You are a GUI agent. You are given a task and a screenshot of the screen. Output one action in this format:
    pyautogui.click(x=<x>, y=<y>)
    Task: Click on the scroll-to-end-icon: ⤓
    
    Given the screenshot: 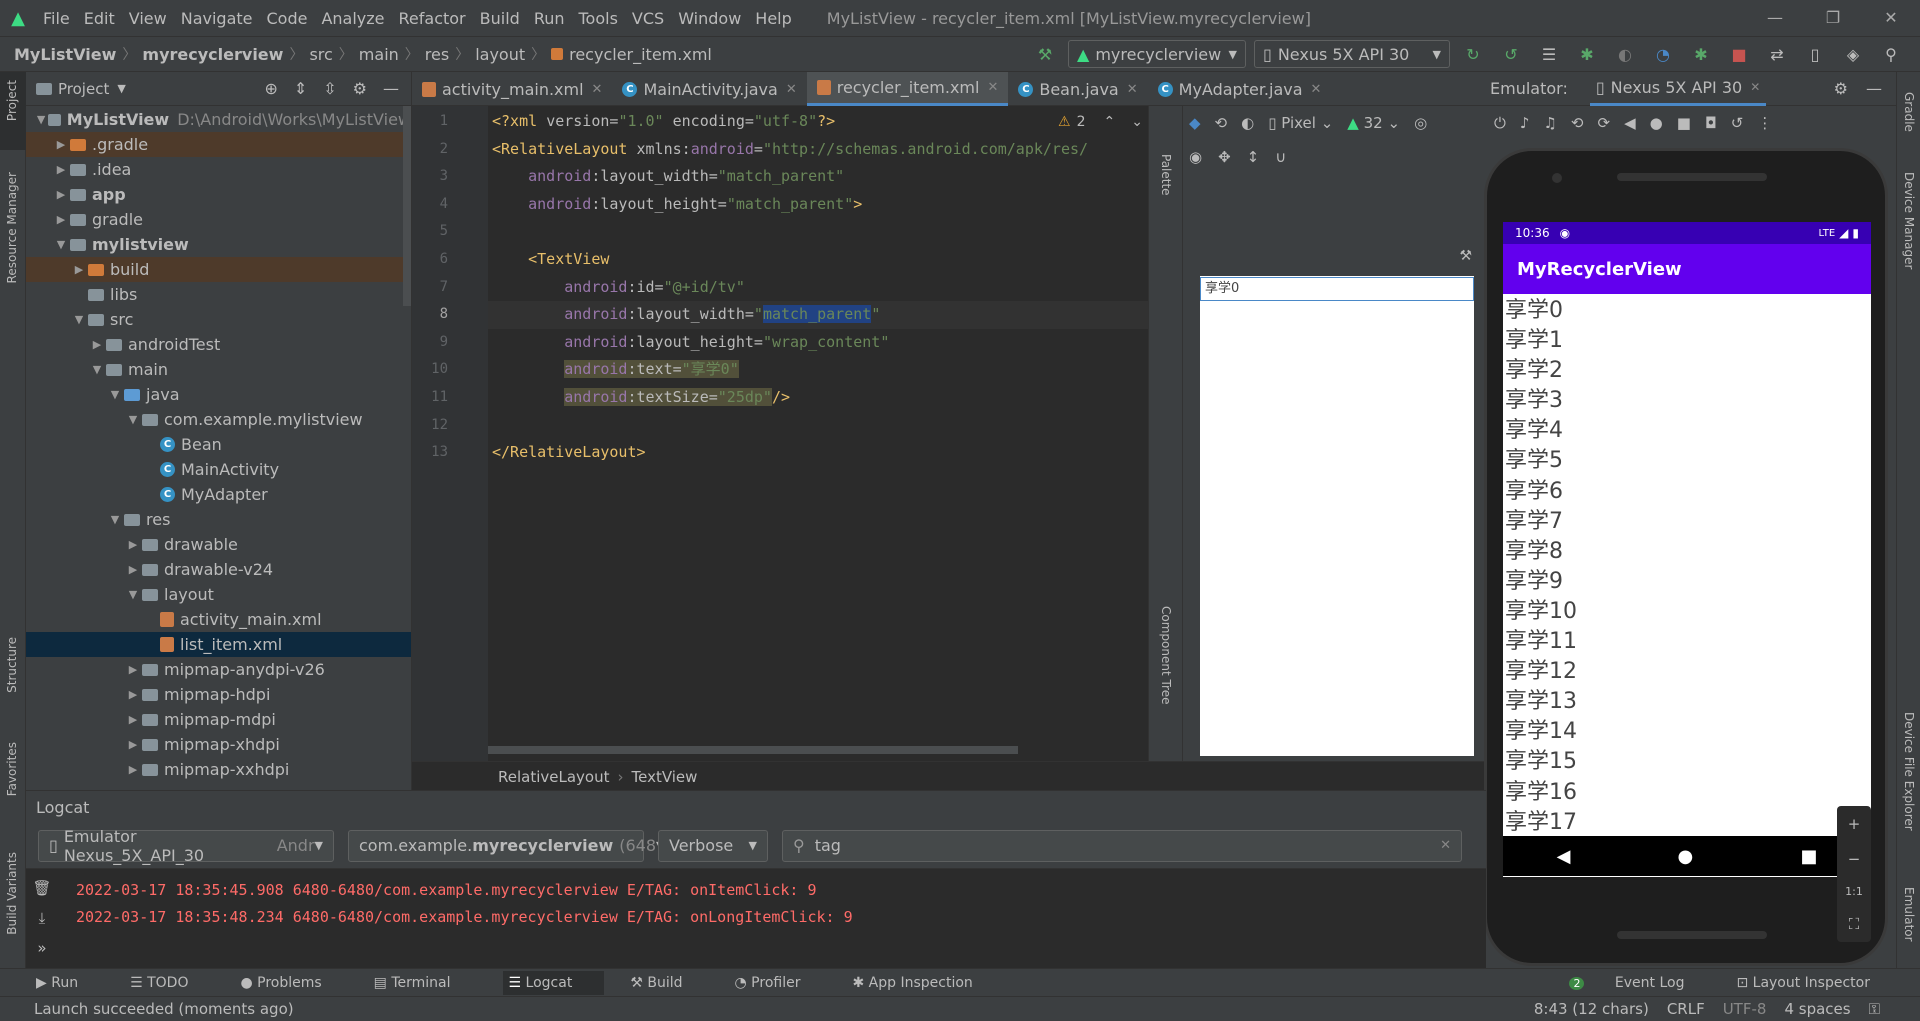 What is the action you would take?
    pyautogui.click(x=42, y=918)
    